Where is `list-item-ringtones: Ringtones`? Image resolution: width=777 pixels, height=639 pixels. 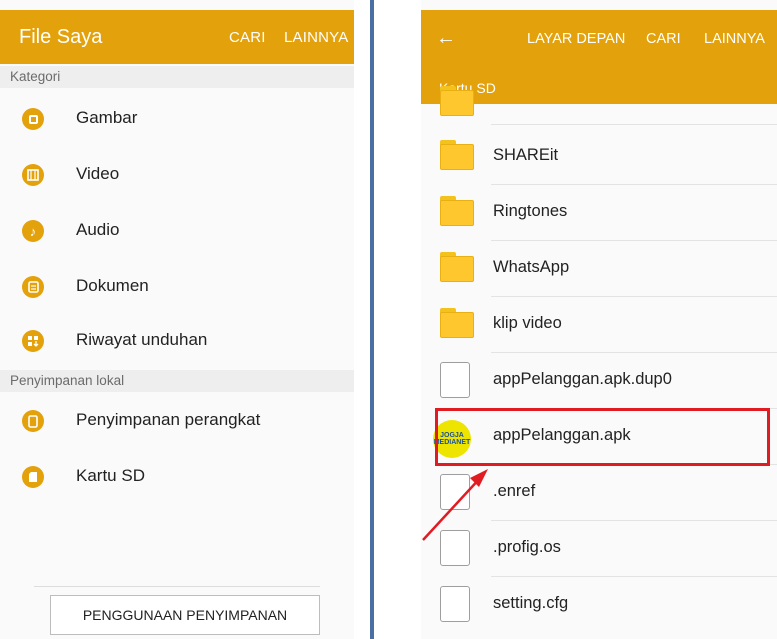 list-item-ringtones: Ringtones is located at coordinates (599, 212).